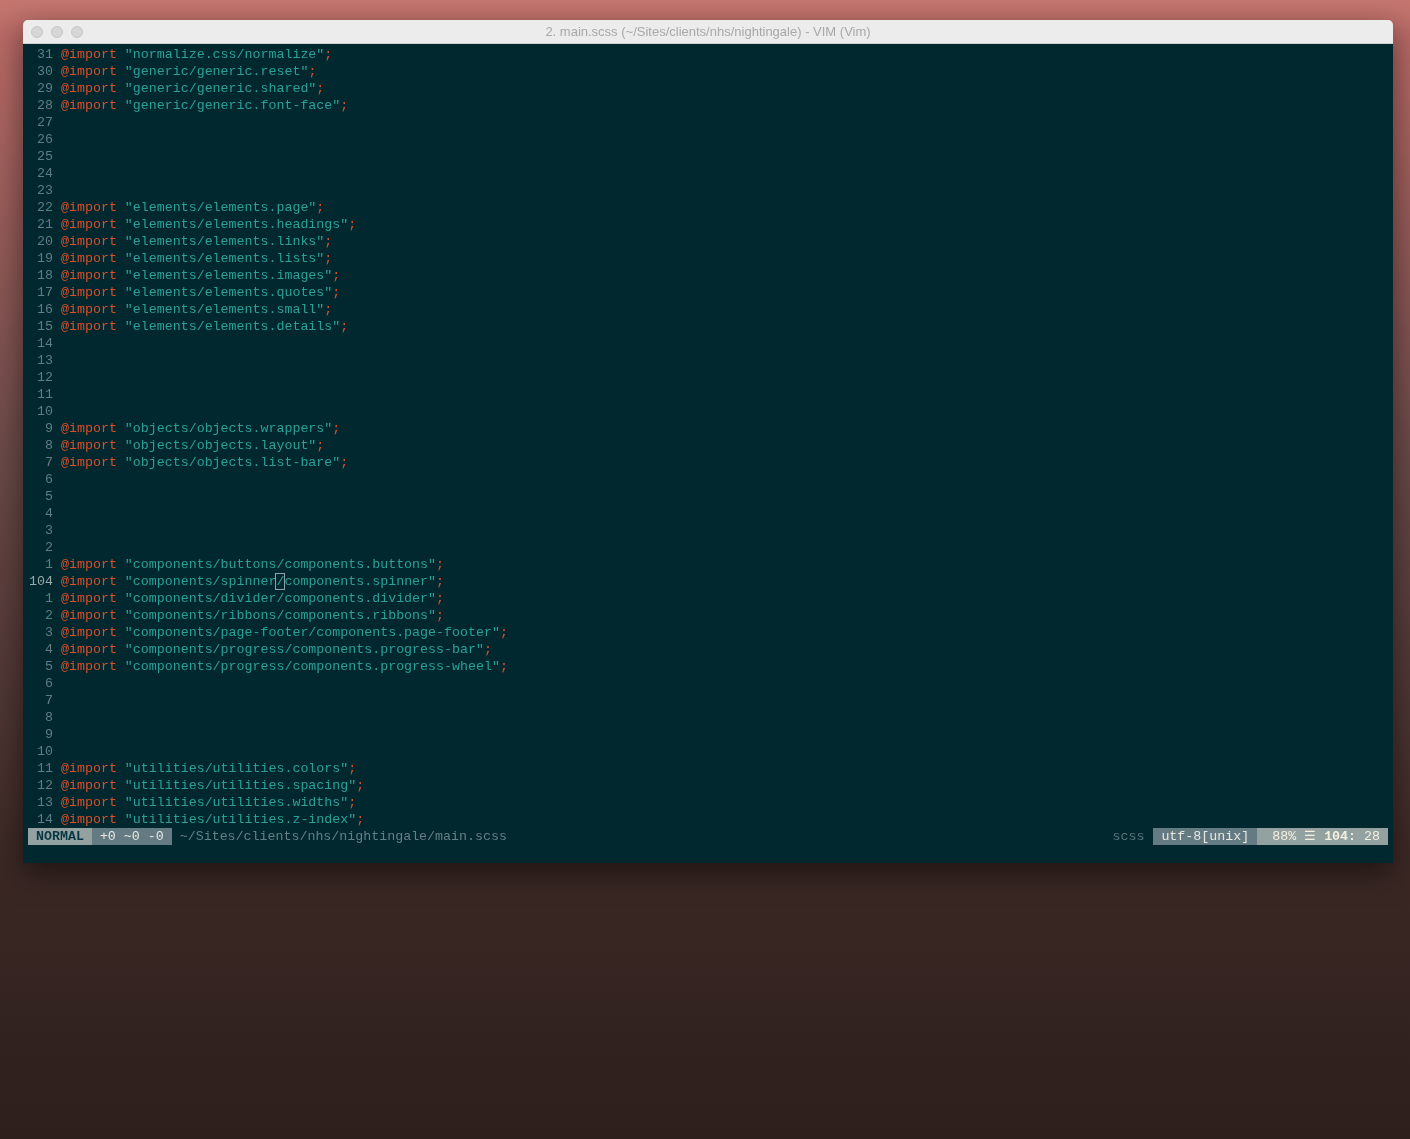 This screenshot has width=1410, height=1139. Describe the element at coordinates (197, 54) in the screenshot. I see `code-line: @import "normalize.css/normalize";` at that location.